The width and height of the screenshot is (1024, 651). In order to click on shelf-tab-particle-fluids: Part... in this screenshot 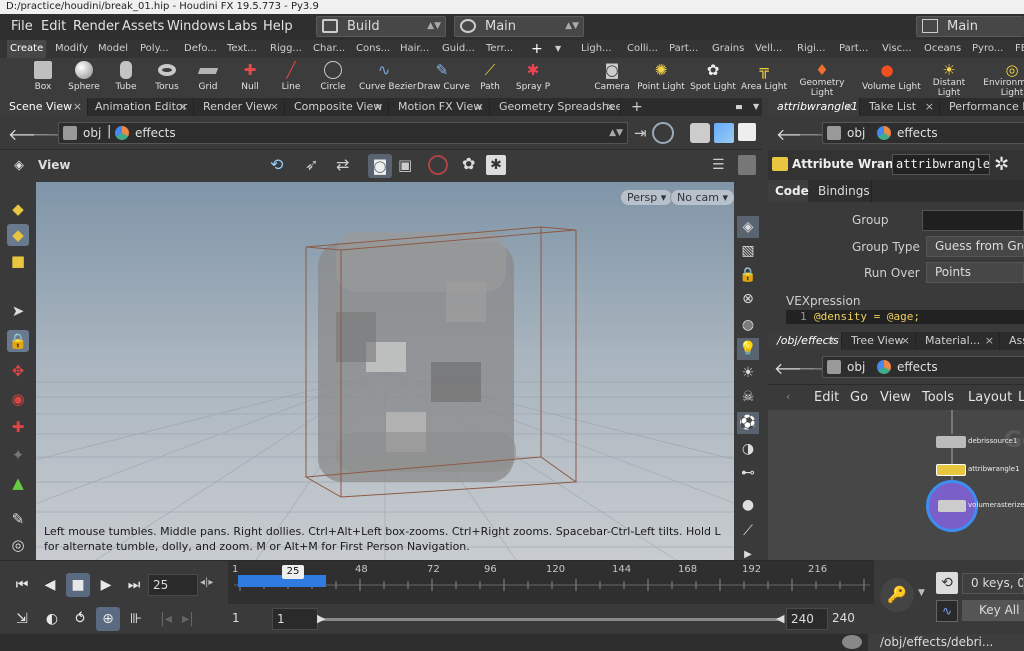, I will do `click(853, 49)`.